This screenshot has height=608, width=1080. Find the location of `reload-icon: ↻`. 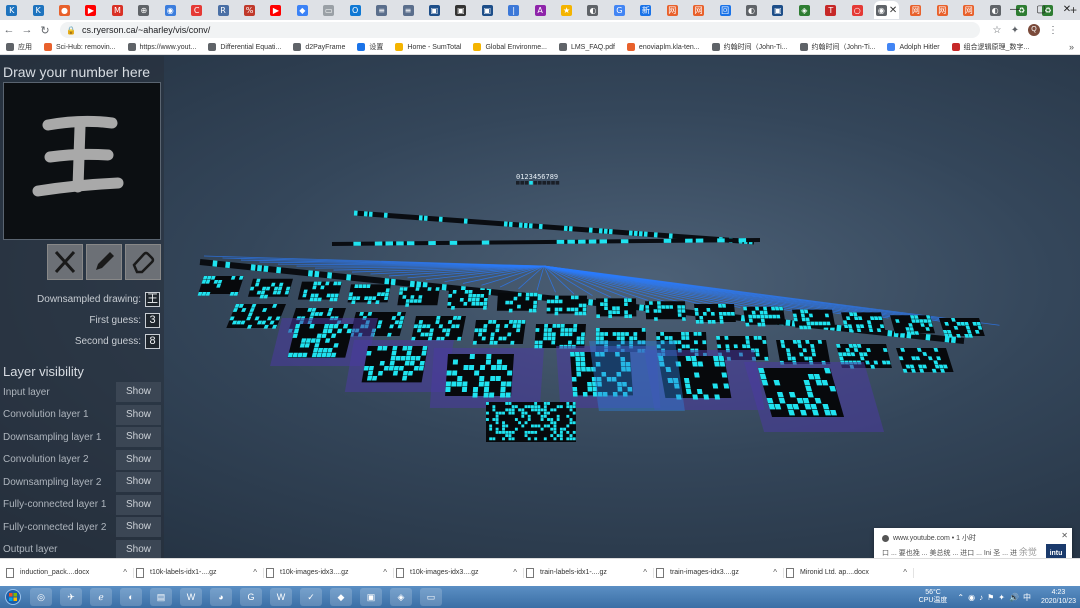

reload-icon: ↻ is located at coordinates (45, 30).